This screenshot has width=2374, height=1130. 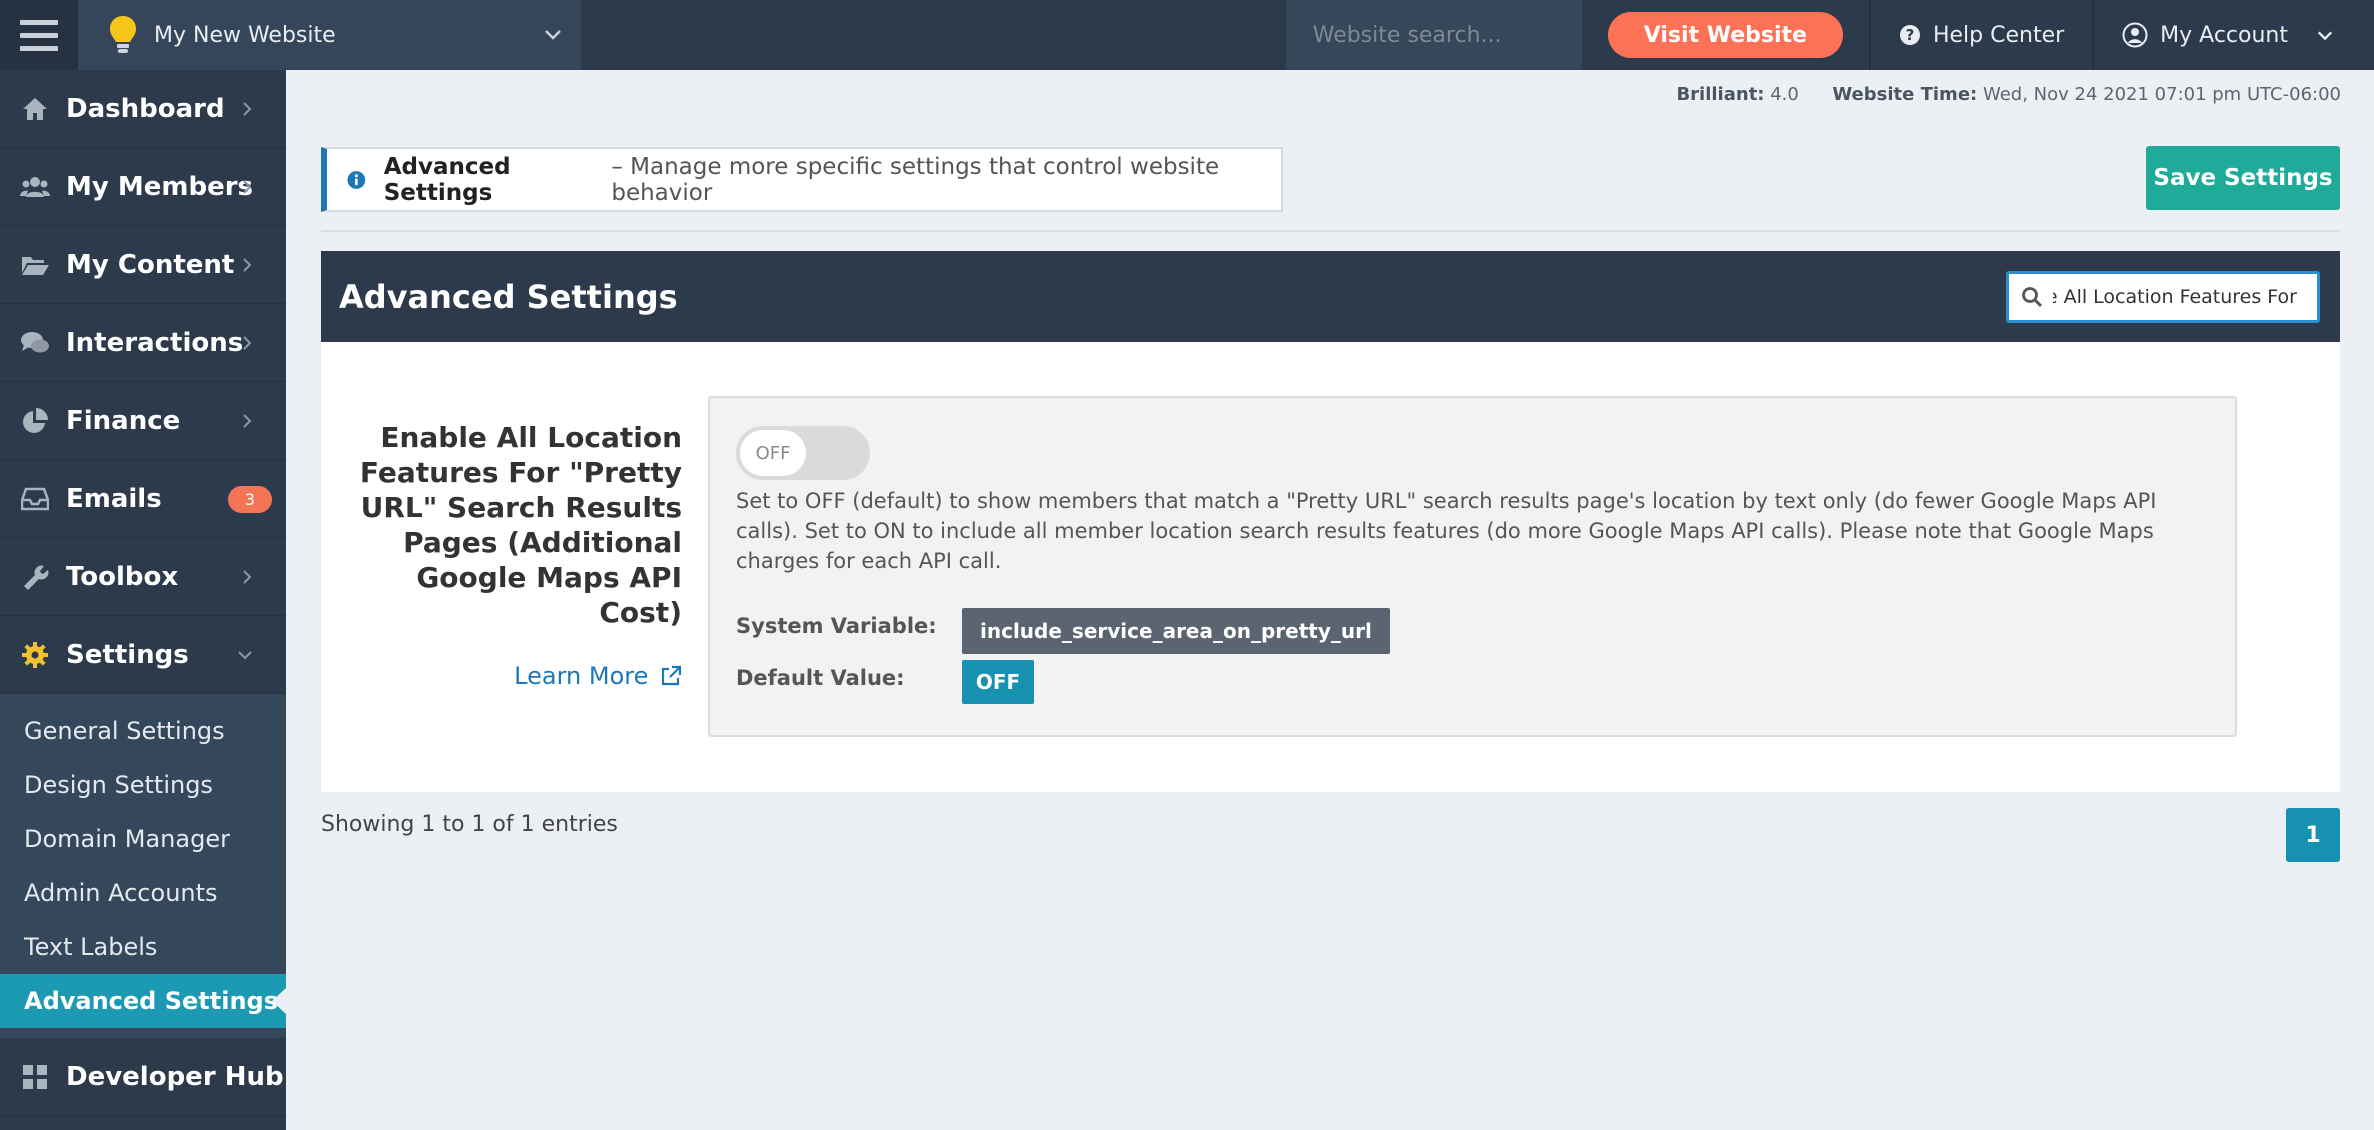 What do you see at coordinates (469, 824) in the screenshot?
I see `entries-count: Showing 1 to 1 of 1 entries` at bounding box center [469, 824].